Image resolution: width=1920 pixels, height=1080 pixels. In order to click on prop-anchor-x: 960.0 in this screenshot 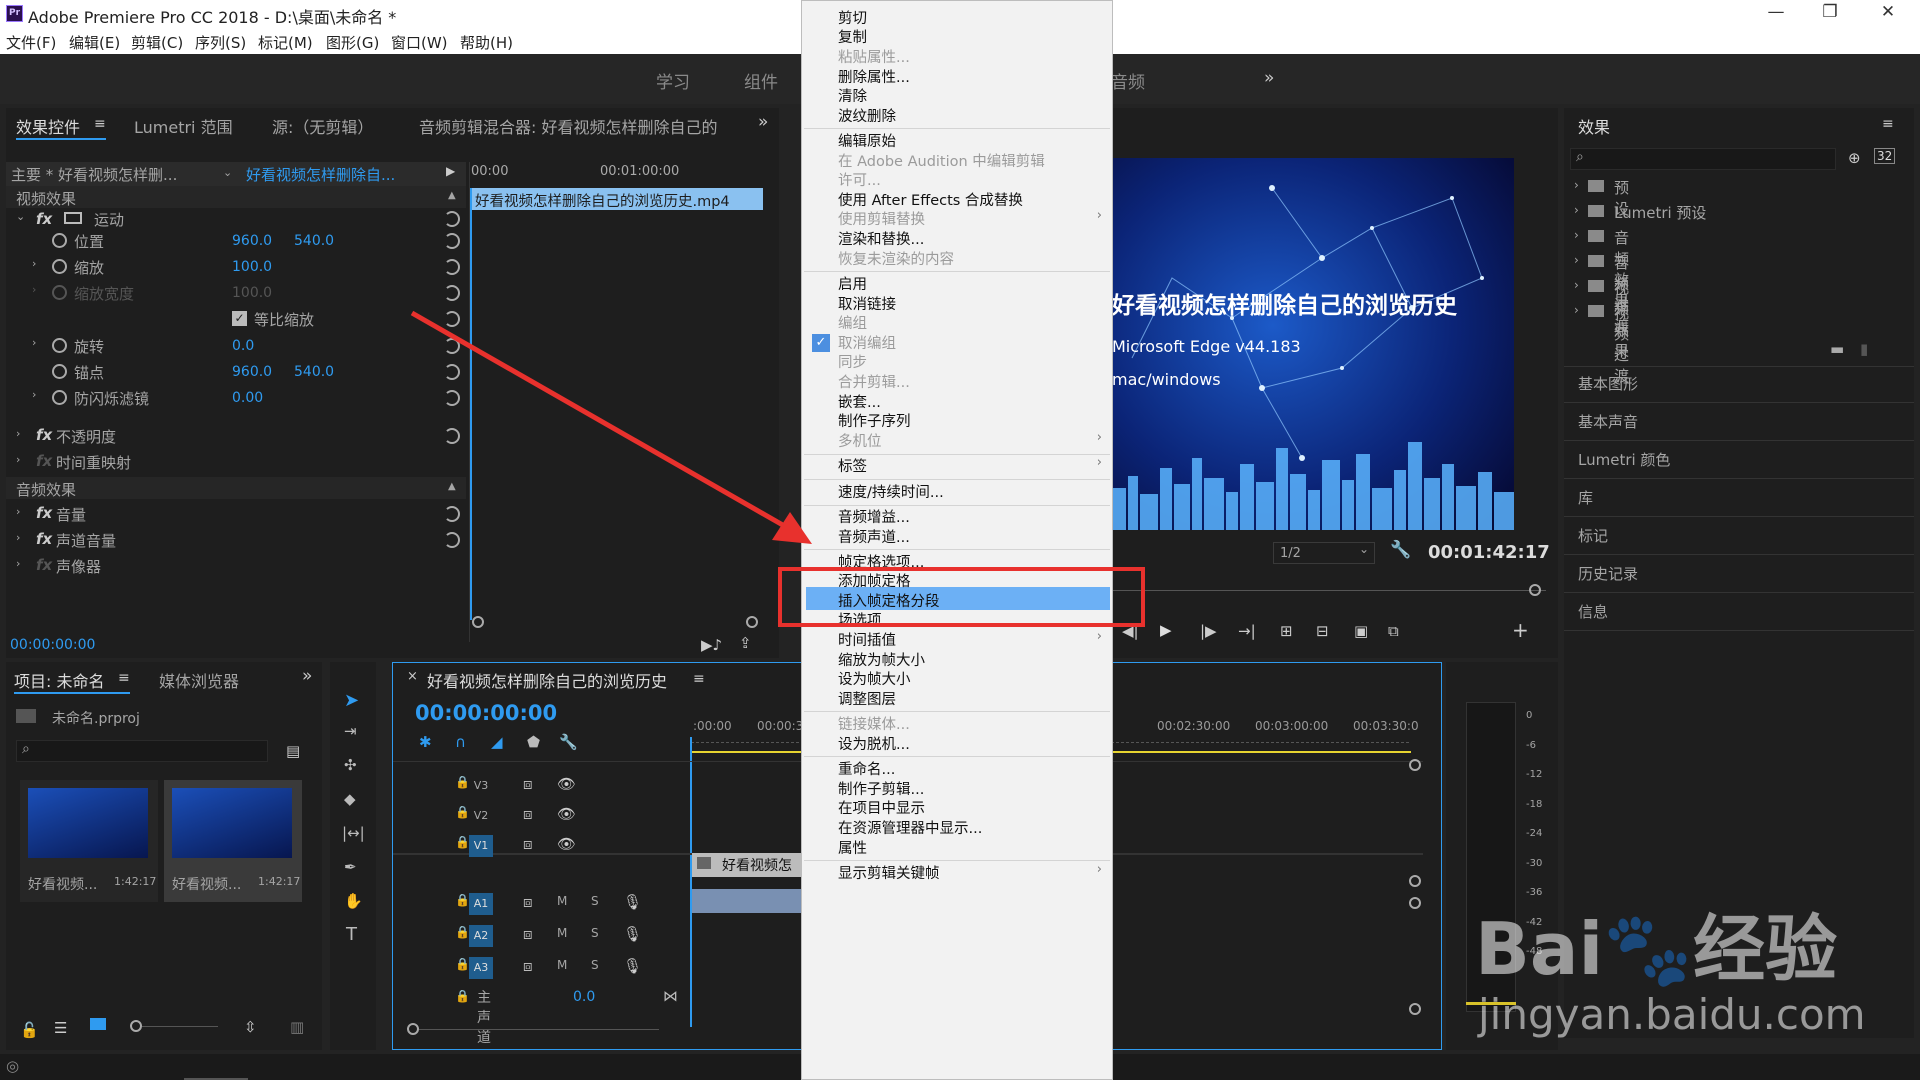, I will do `click(252, 372)`.